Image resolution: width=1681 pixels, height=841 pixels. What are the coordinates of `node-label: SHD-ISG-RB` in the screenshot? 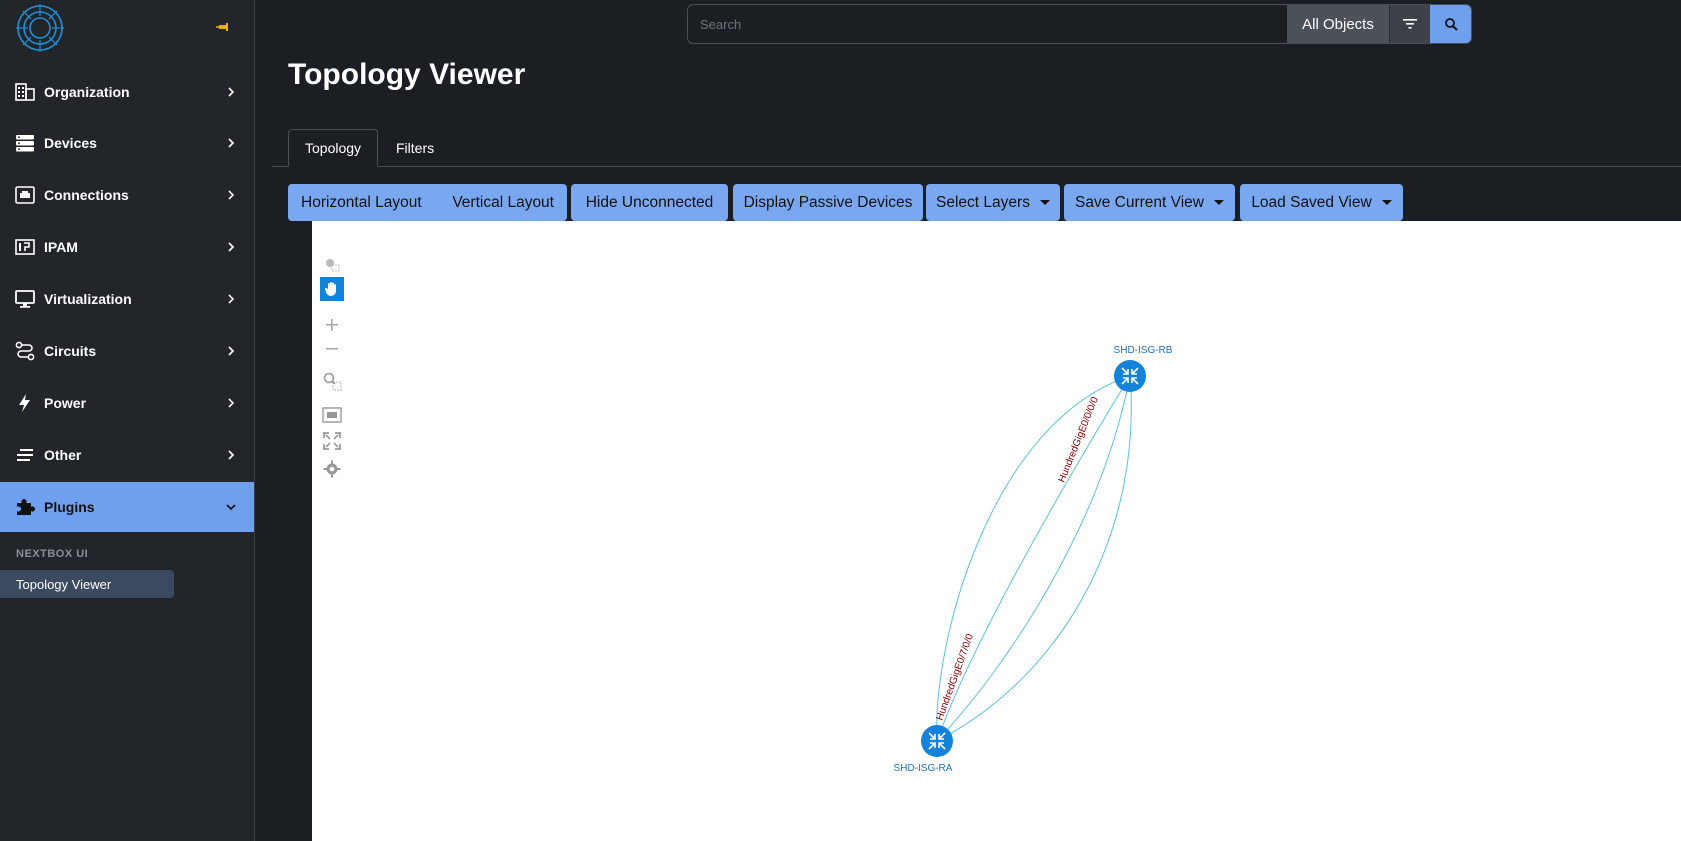 It's located at (1143, 350).